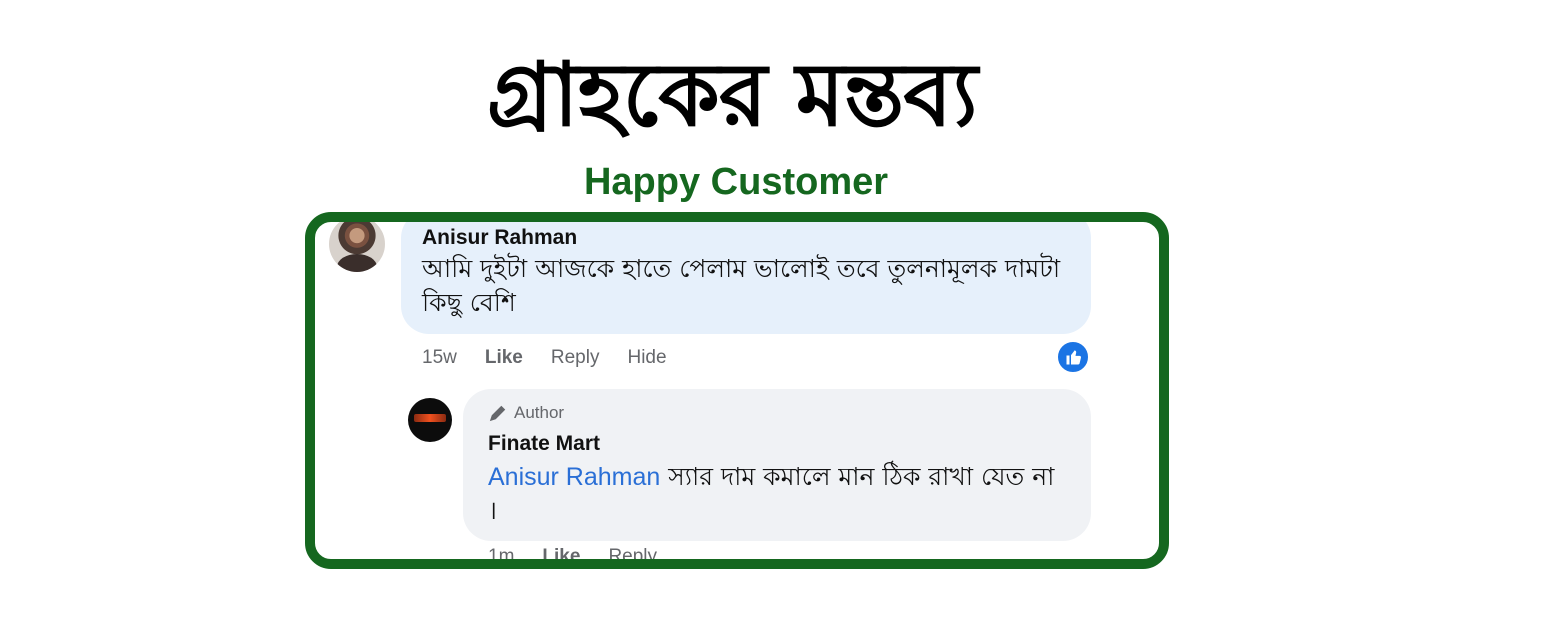  What do you see at coordinates (544, 358) in the screenshot?
I see `comment-actions: 15w Like Reply Hide` at bounding box center [544, 358].